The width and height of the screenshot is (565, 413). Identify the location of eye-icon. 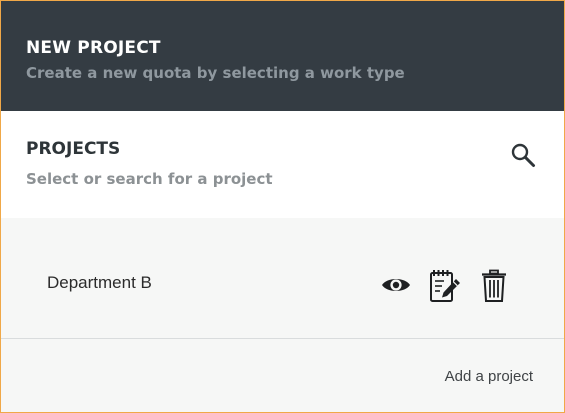
(396, 285).